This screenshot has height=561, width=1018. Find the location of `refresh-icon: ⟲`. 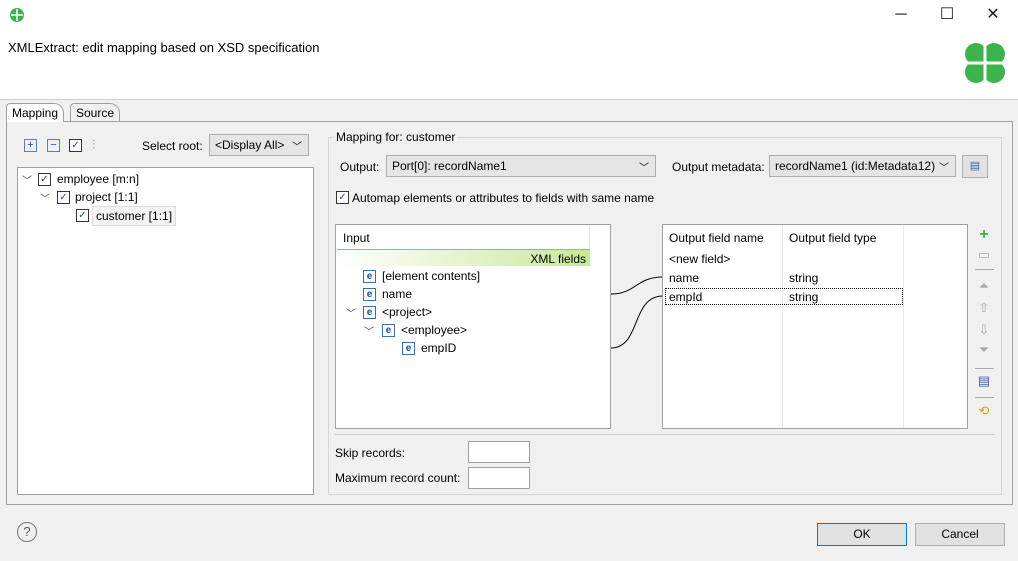

refresh-icon: ⟲ is located at coordinates (984, 411).